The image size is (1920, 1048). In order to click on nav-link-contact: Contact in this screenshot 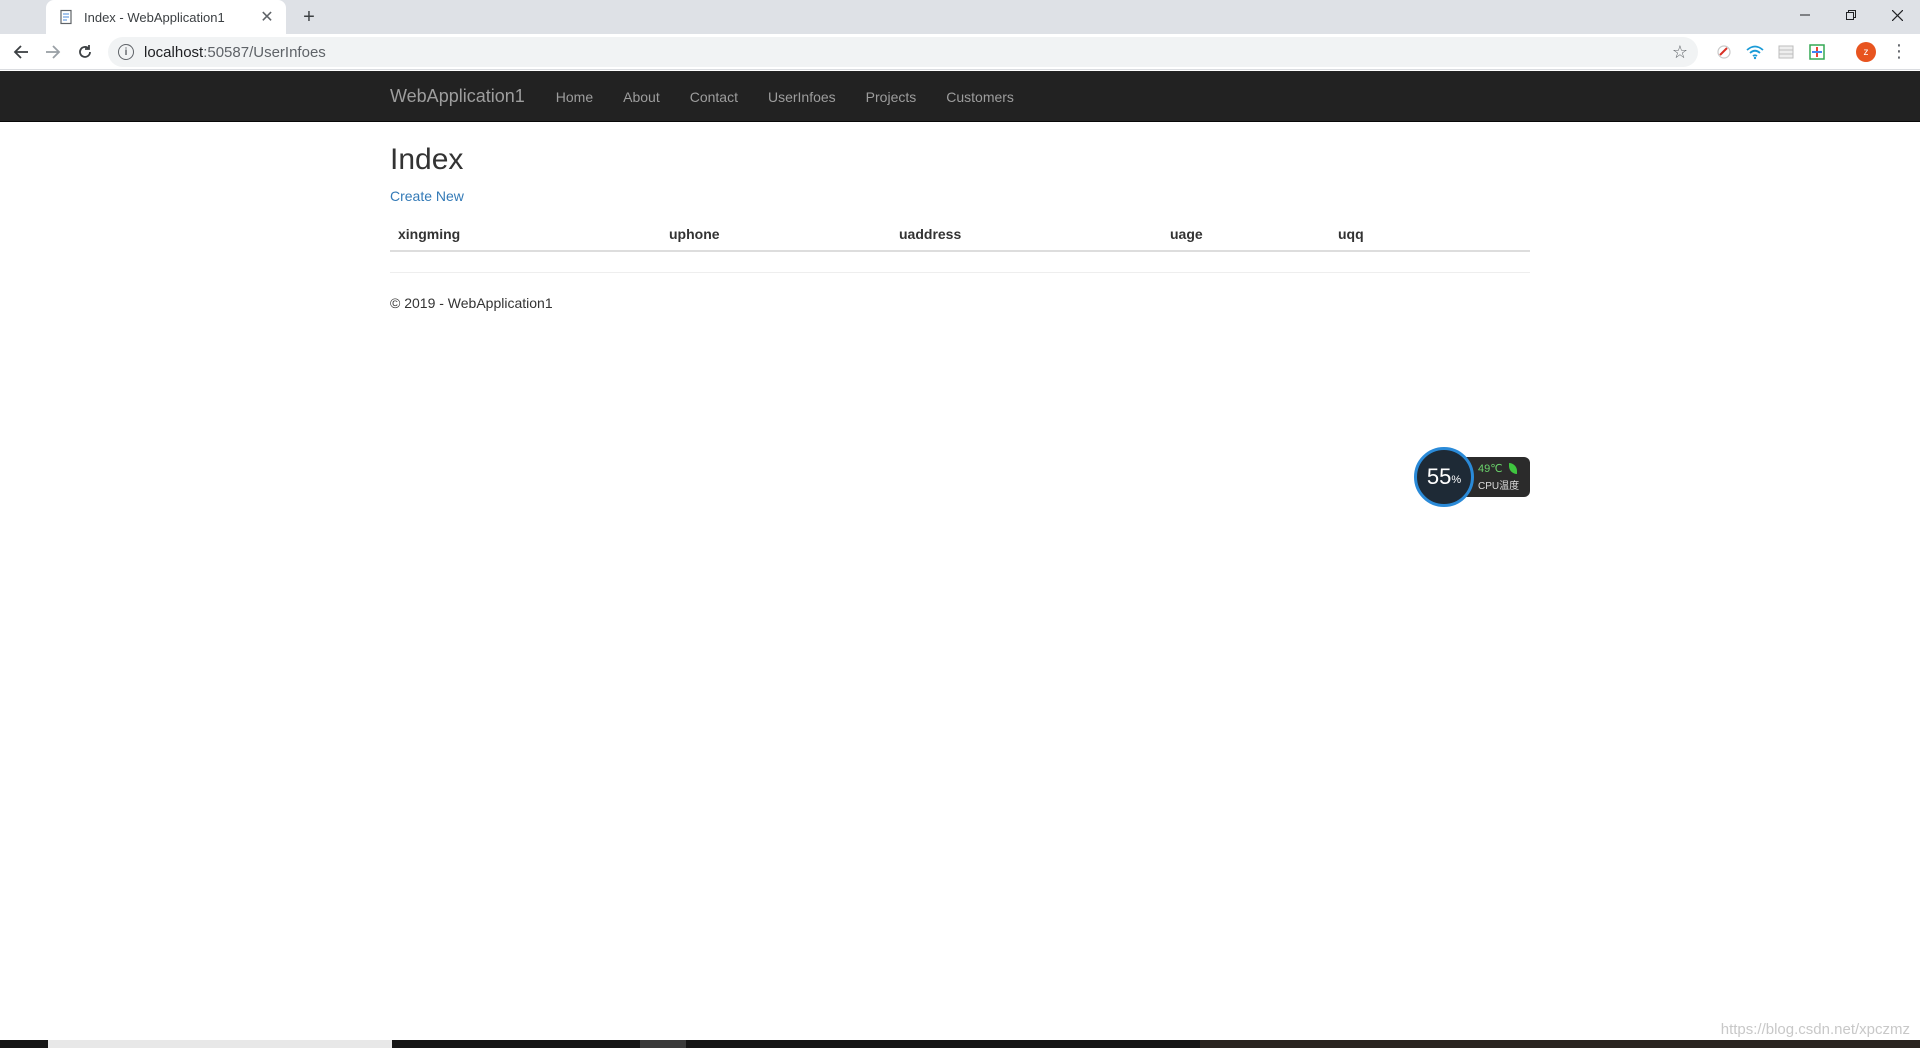, I will do `click(714, 97)`.